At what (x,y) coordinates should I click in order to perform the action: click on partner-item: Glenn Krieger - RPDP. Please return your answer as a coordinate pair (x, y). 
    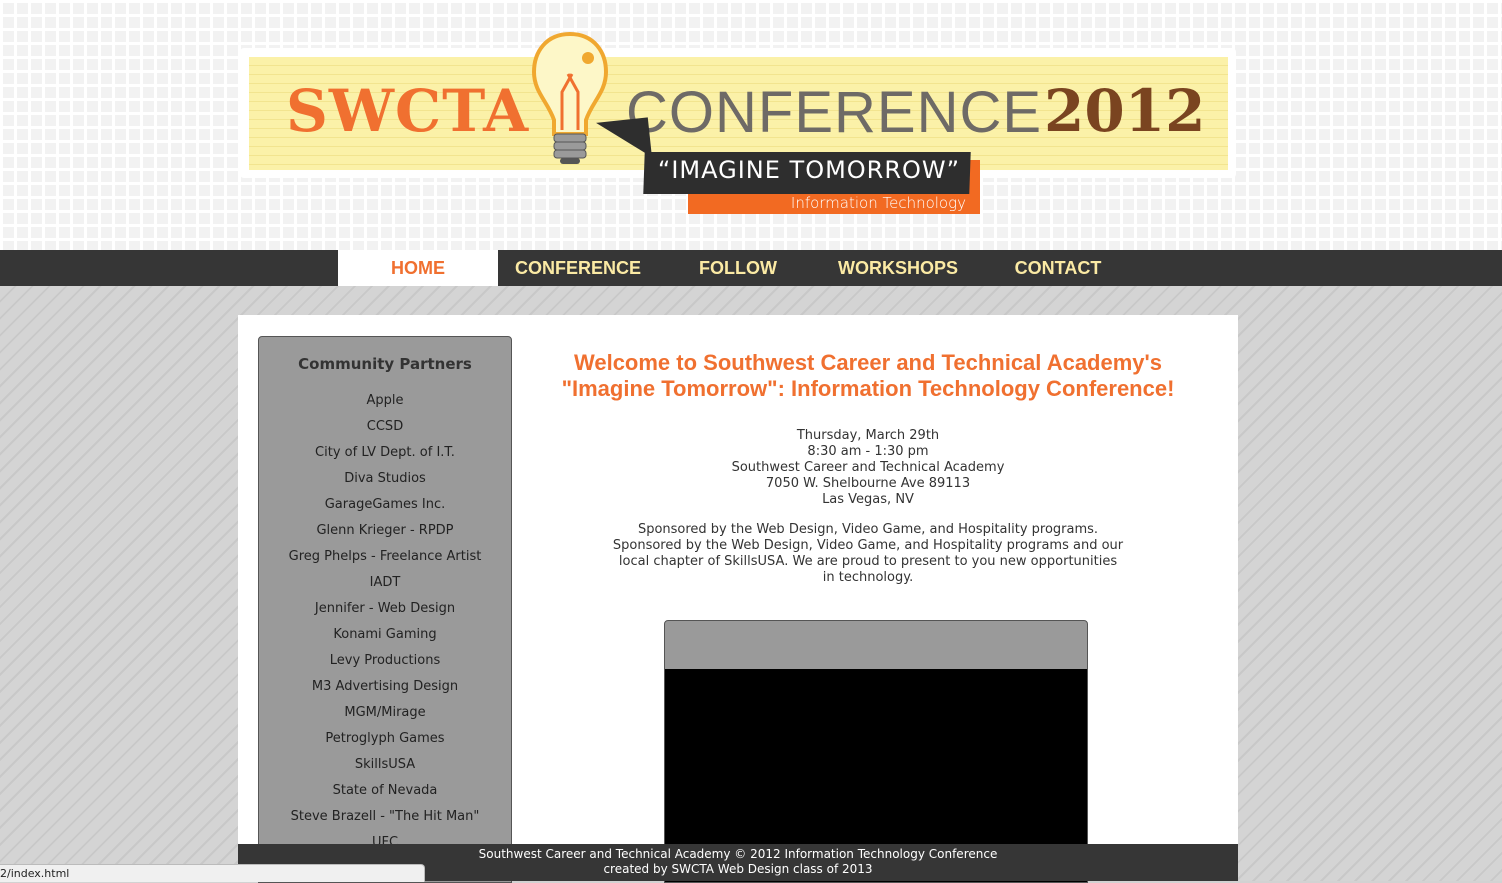
    Looking at the image, I should click on (385, 536).